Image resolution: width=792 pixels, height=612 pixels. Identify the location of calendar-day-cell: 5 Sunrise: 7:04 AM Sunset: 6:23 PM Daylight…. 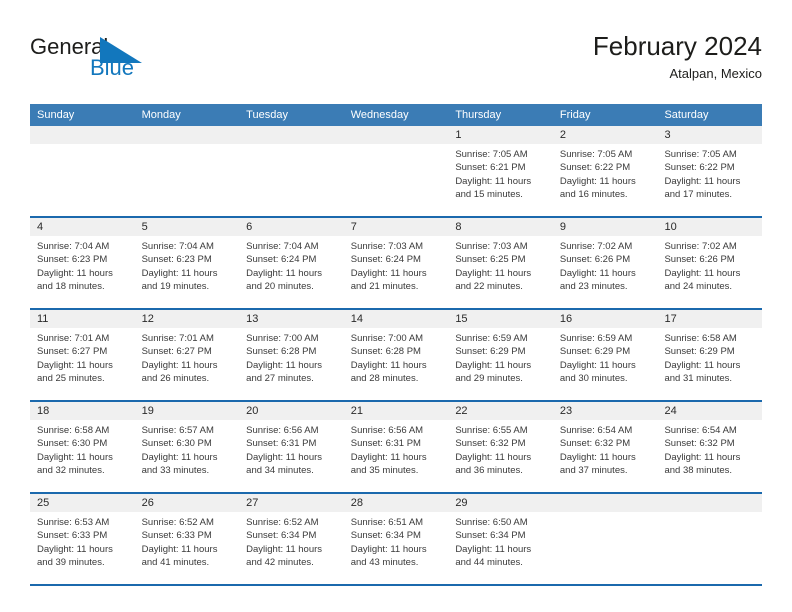
(187, 263).